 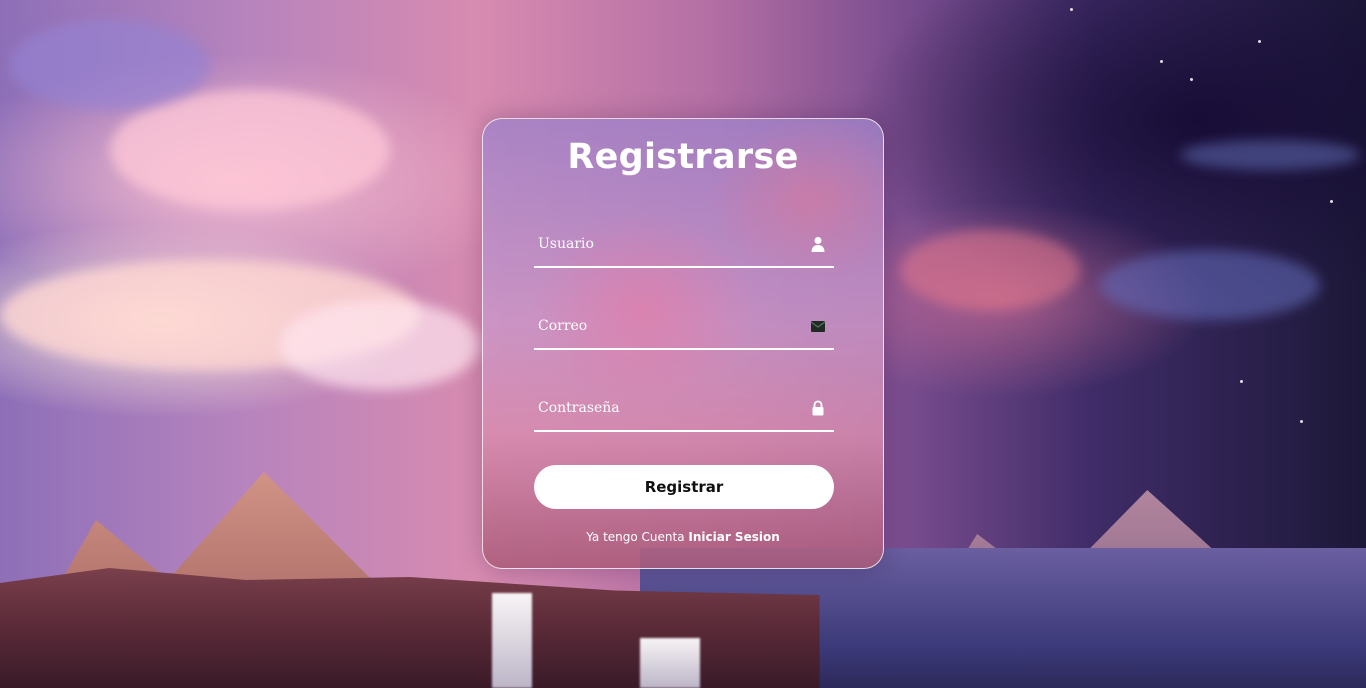 I want to click on login-prompt: Ya tengo Cuenta Iniciar Sesion, so click(x=683, y=537).